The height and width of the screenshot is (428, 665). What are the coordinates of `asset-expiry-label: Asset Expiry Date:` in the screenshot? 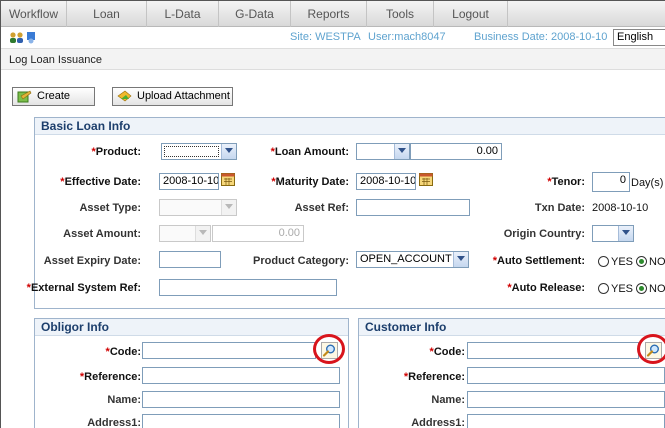 It's located at (92, 261).